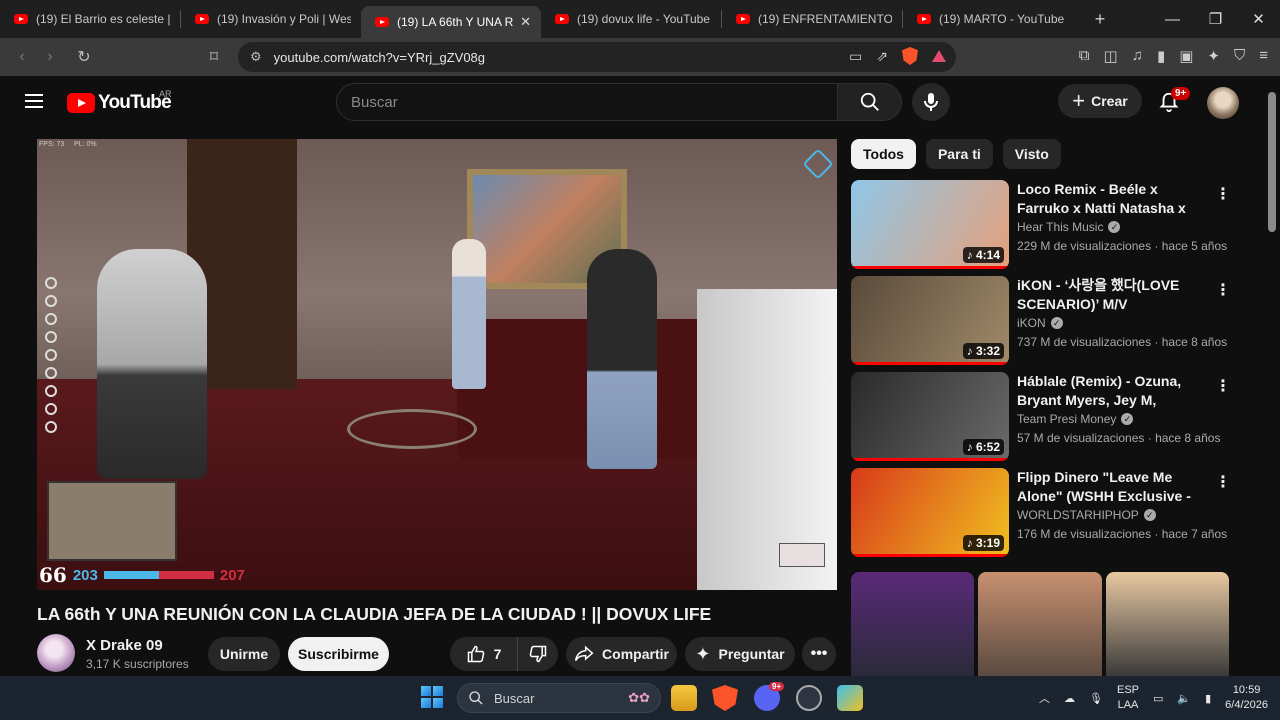 This screenshot has width=1280, height=720. I want to click on video-thumbnail: ♪ 4:14, so click(930, 224).